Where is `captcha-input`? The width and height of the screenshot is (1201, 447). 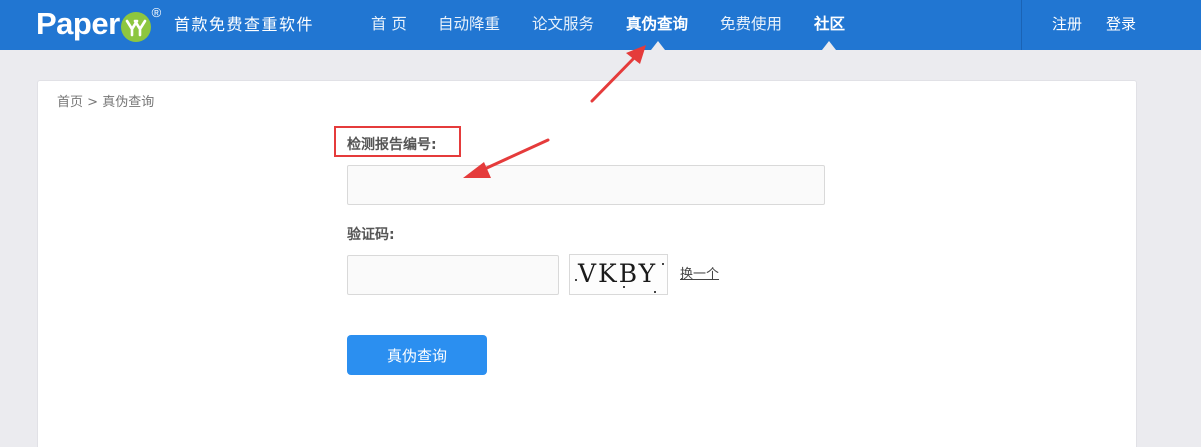 captcha-input is located at coordinates (453, 275).